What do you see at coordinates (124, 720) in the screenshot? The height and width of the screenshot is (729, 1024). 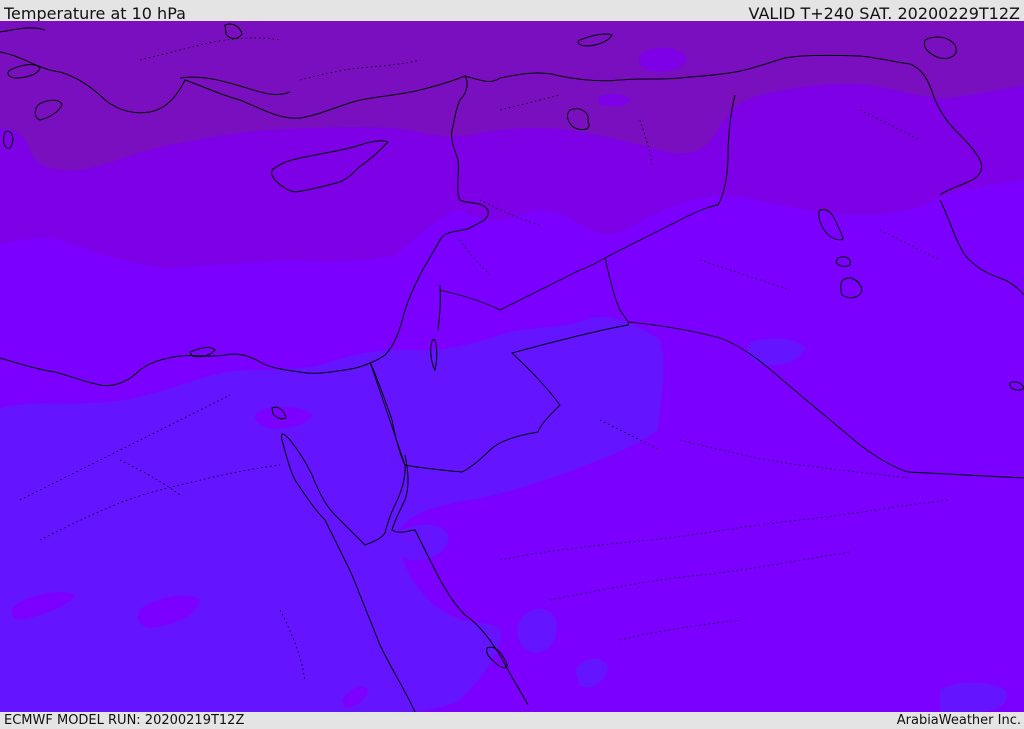 I see `model-run-label: ECMWF MODEL RUN: 20200219T12Z` at bounding box center [124, 720].